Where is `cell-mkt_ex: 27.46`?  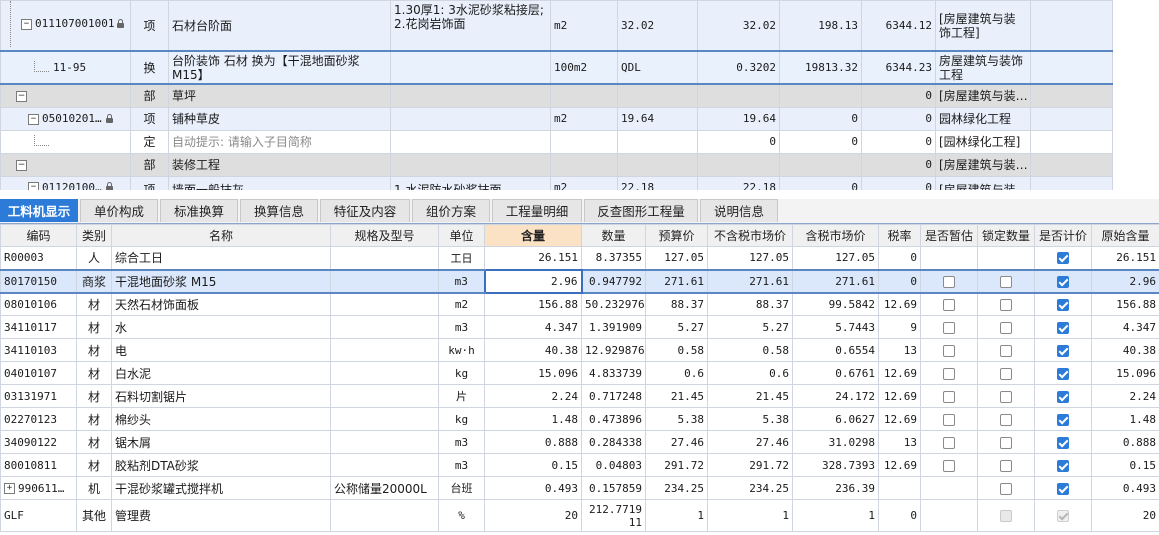 cell-mkt_ex: 27.46 is located at coordinates (750, 442).